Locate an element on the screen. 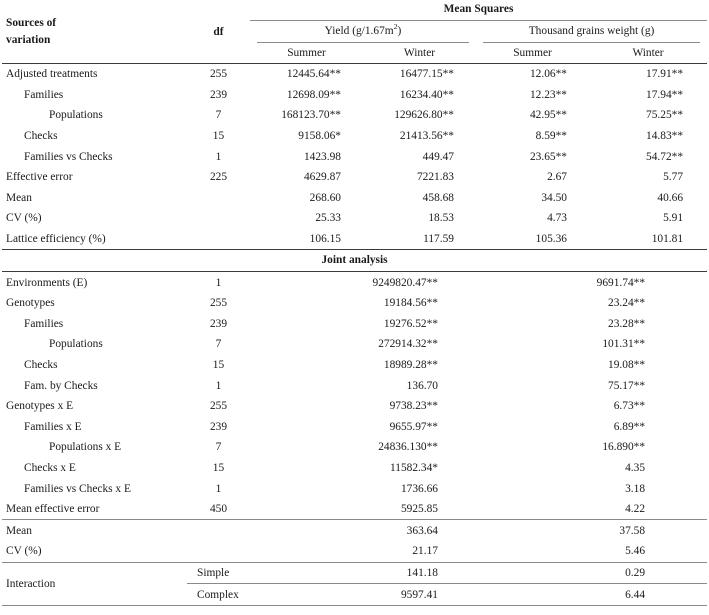 Image resolution: width=709 pixels, height=615 pixels. header-mean-squares-label: Mean Squares is located at coordinates (479, 10).